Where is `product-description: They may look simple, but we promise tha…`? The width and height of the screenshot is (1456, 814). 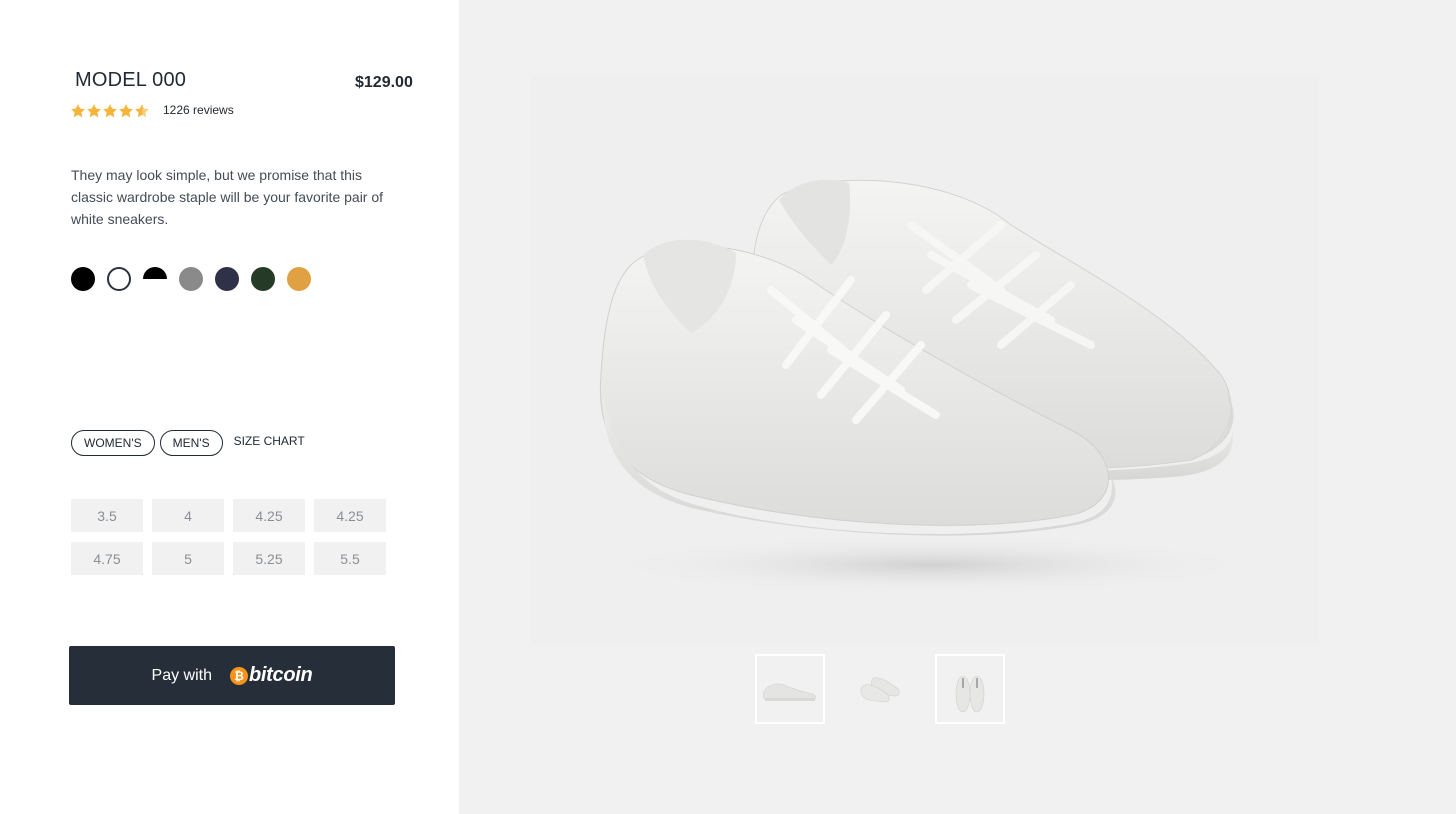
product-description: They may look simple, but we promise tha… is located at coordinates (227, 197).